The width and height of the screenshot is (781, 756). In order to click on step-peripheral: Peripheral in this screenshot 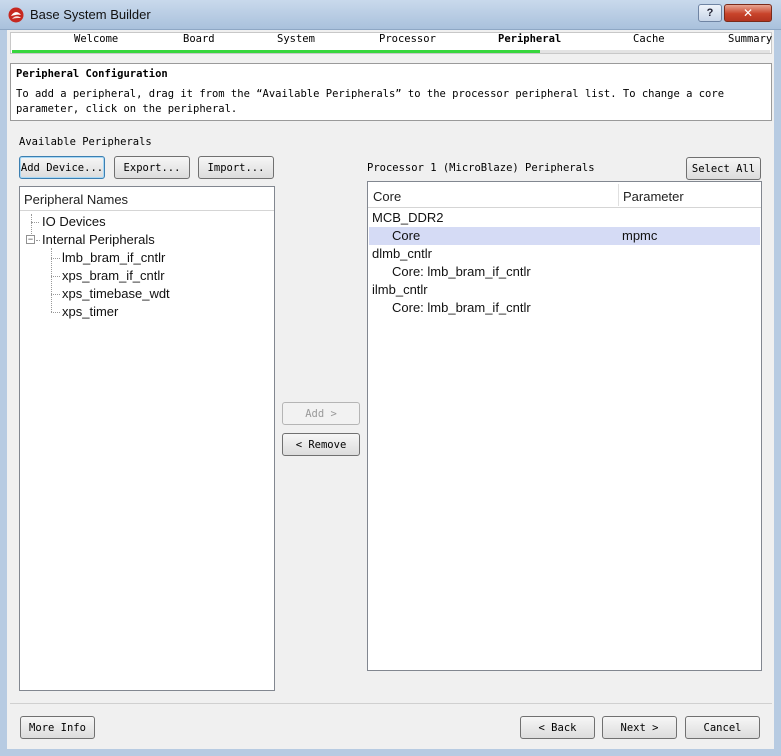, I will do `click(530, 39)`.